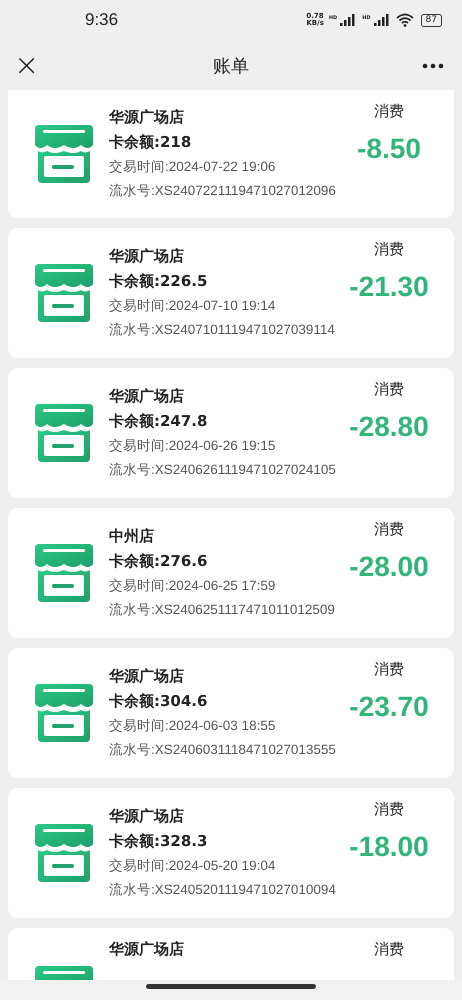 The width and height of the screenshot is (462, 1000). What do you see at coordinates (221, 330) in the screenshot?
I see `serial-number: 流水号:XS2407101119471027039114` at bounding box center [221, 330].